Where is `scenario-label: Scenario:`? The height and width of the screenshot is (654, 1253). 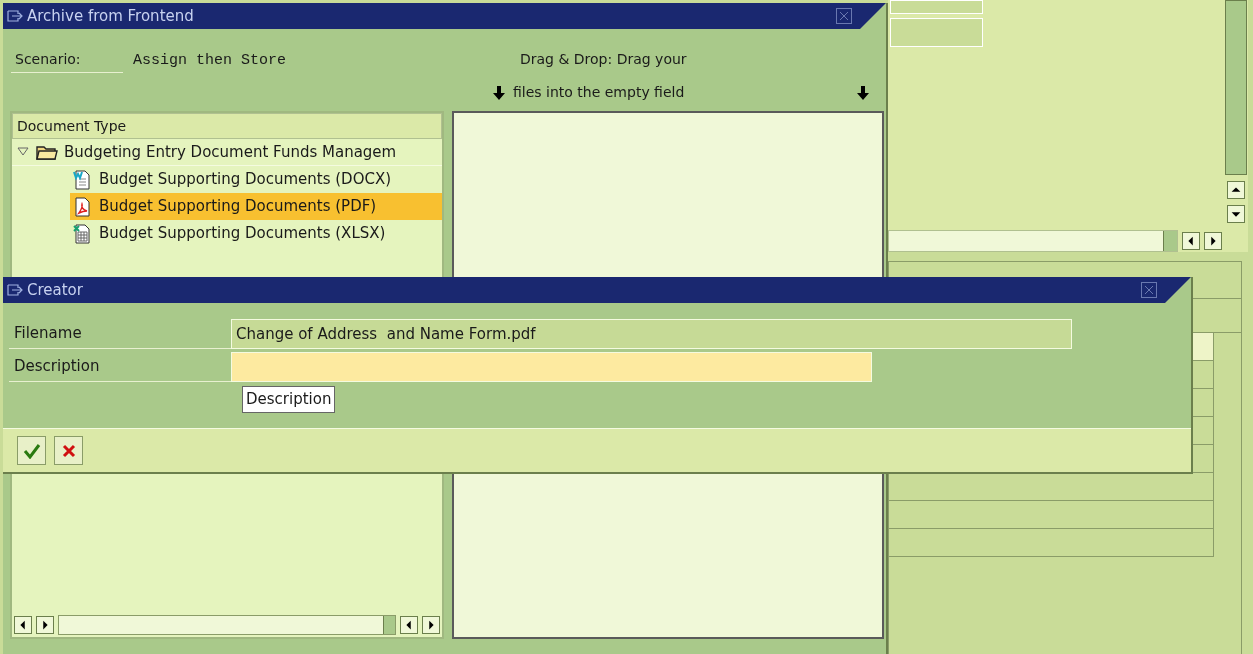 scenario-label: Scenario: is located at coordinates (67, 61).